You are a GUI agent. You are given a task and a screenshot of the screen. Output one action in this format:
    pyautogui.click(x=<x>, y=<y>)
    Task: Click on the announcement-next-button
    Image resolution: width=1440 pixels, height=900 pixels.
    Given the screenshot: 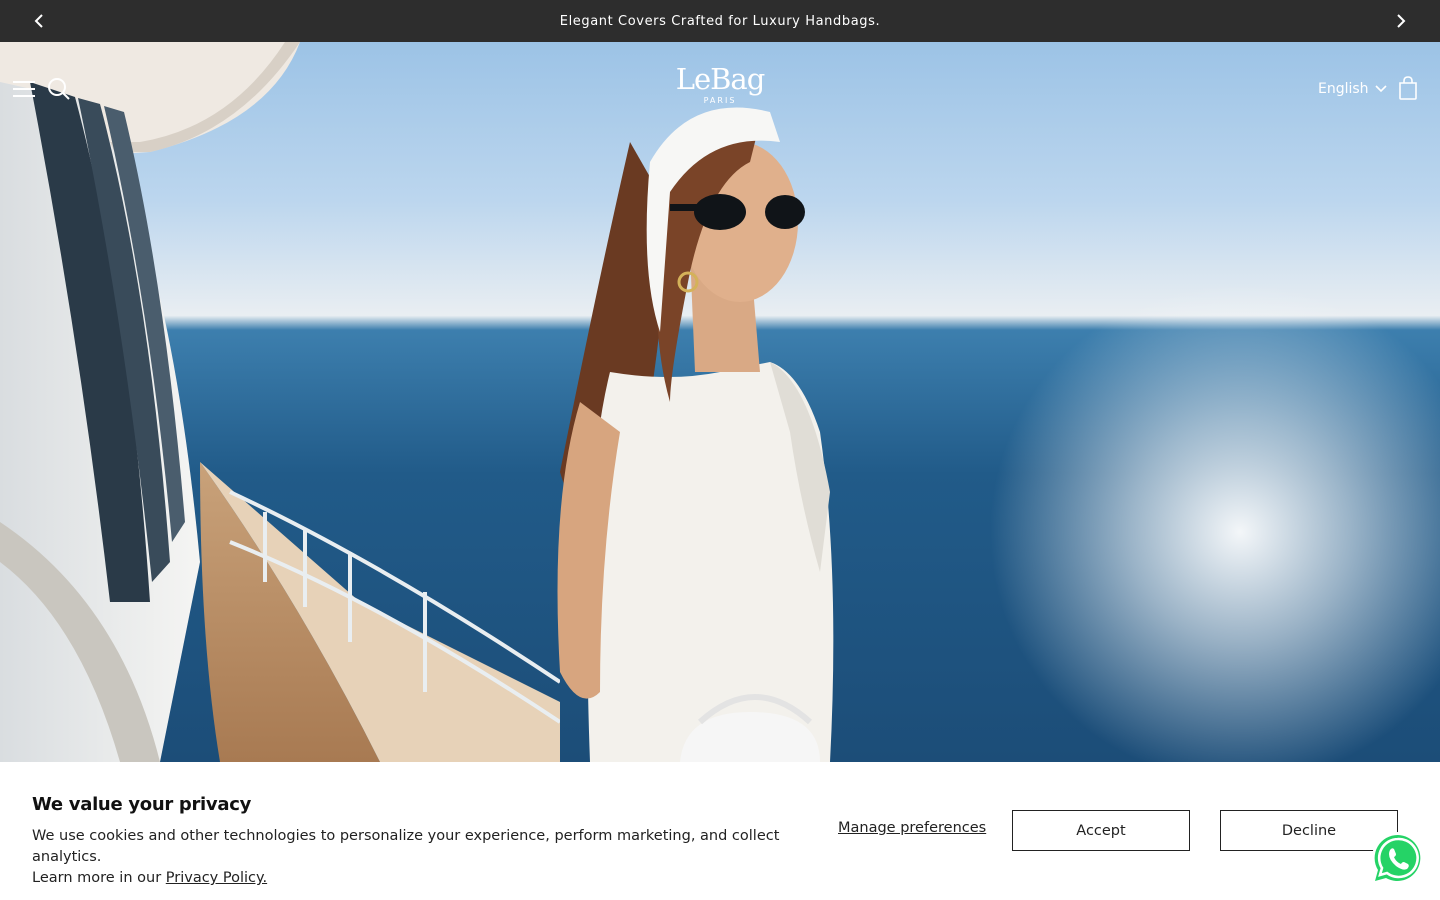 What is the action you would take?
    pyautogui.click(x=1401, y=21)
    